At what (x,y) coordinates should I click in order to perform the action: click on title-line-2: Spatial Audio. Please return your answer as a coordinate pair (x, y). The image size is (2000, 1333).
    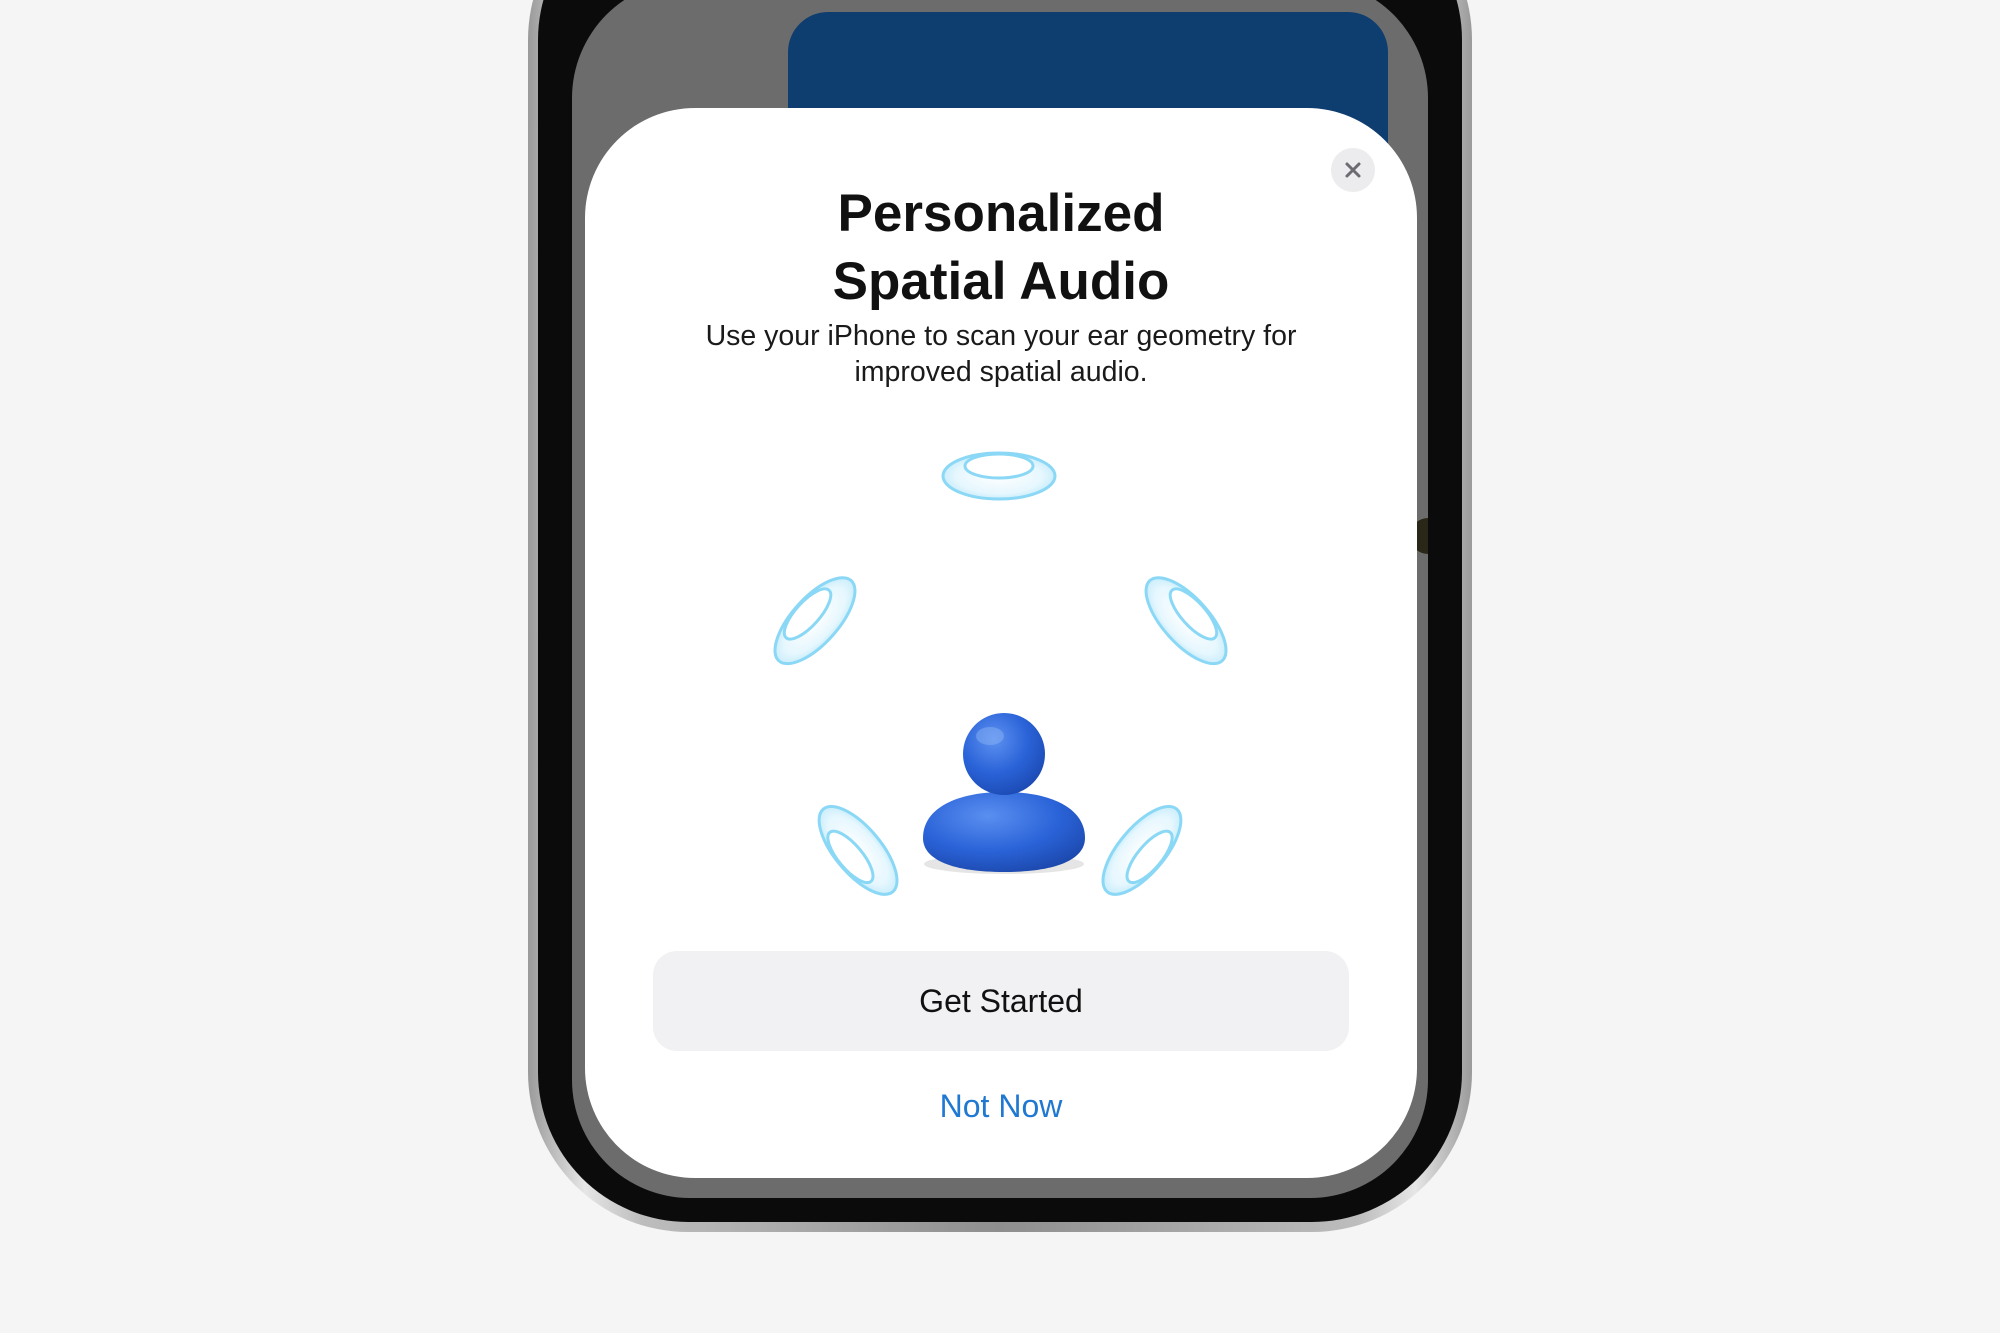
    Looking at the image, I should click on (1001, 281).